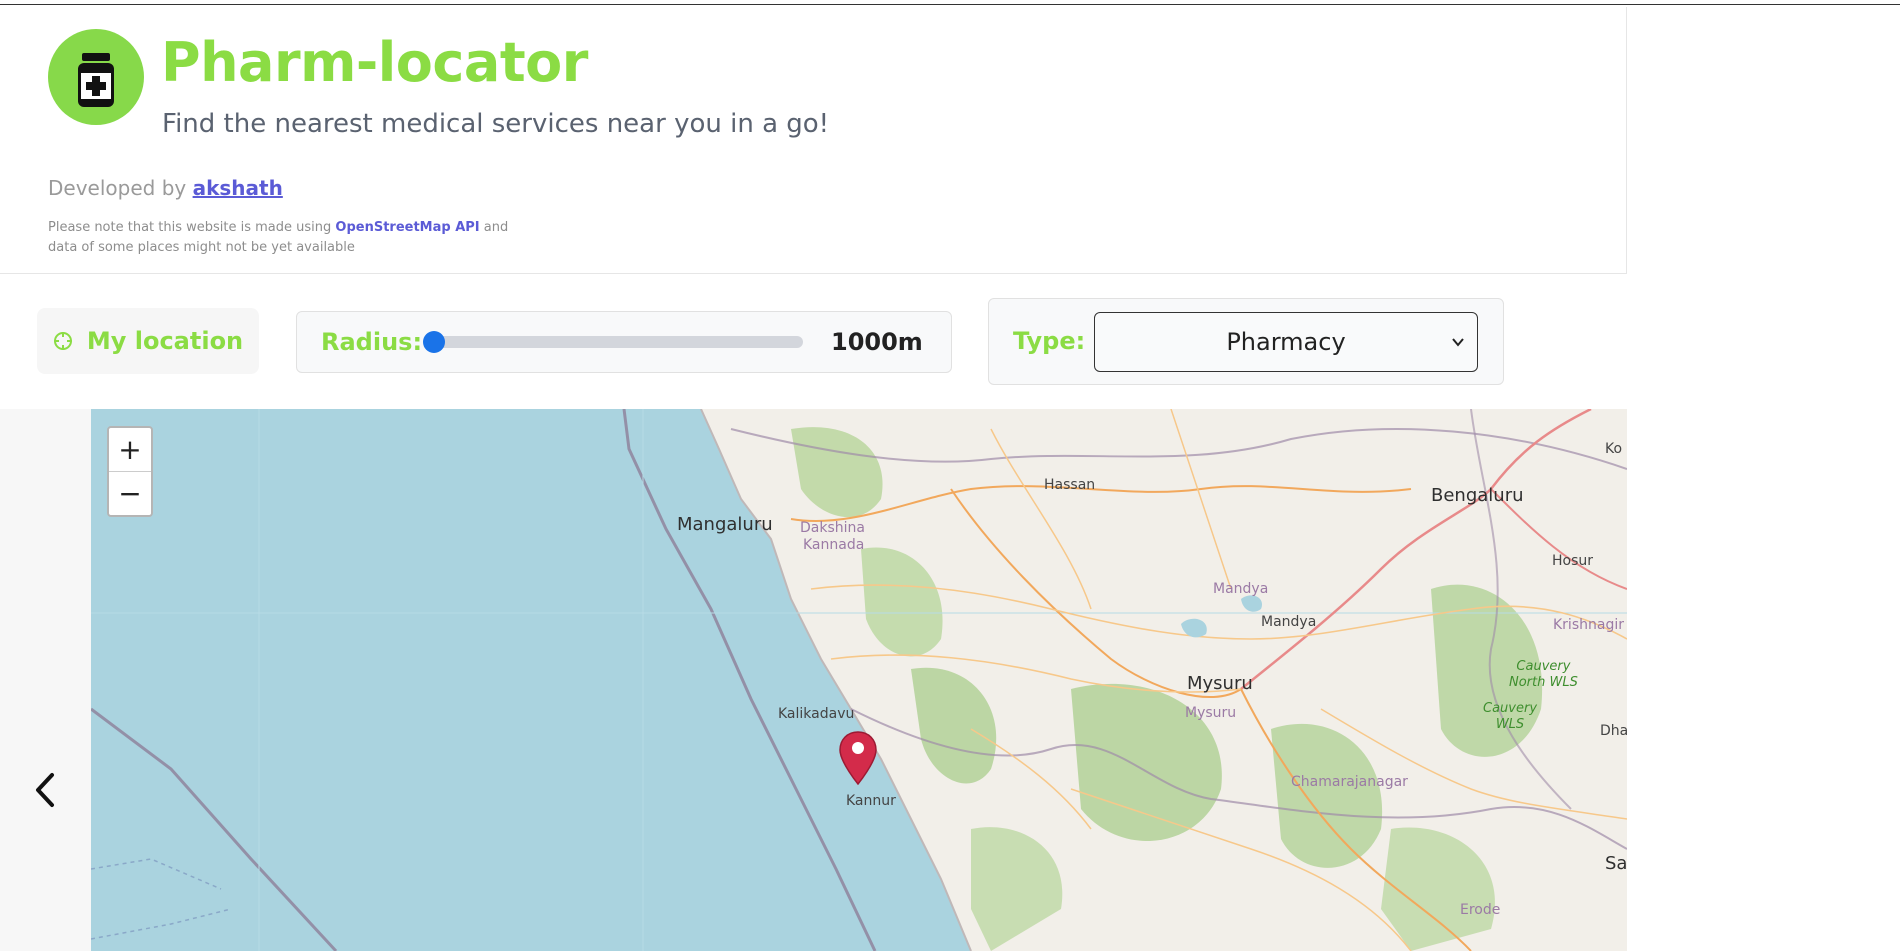 This screenshot has width=1900, height=951. I want to click on map-label-kalikadavu: Kalikadavu, so click(816, 714).